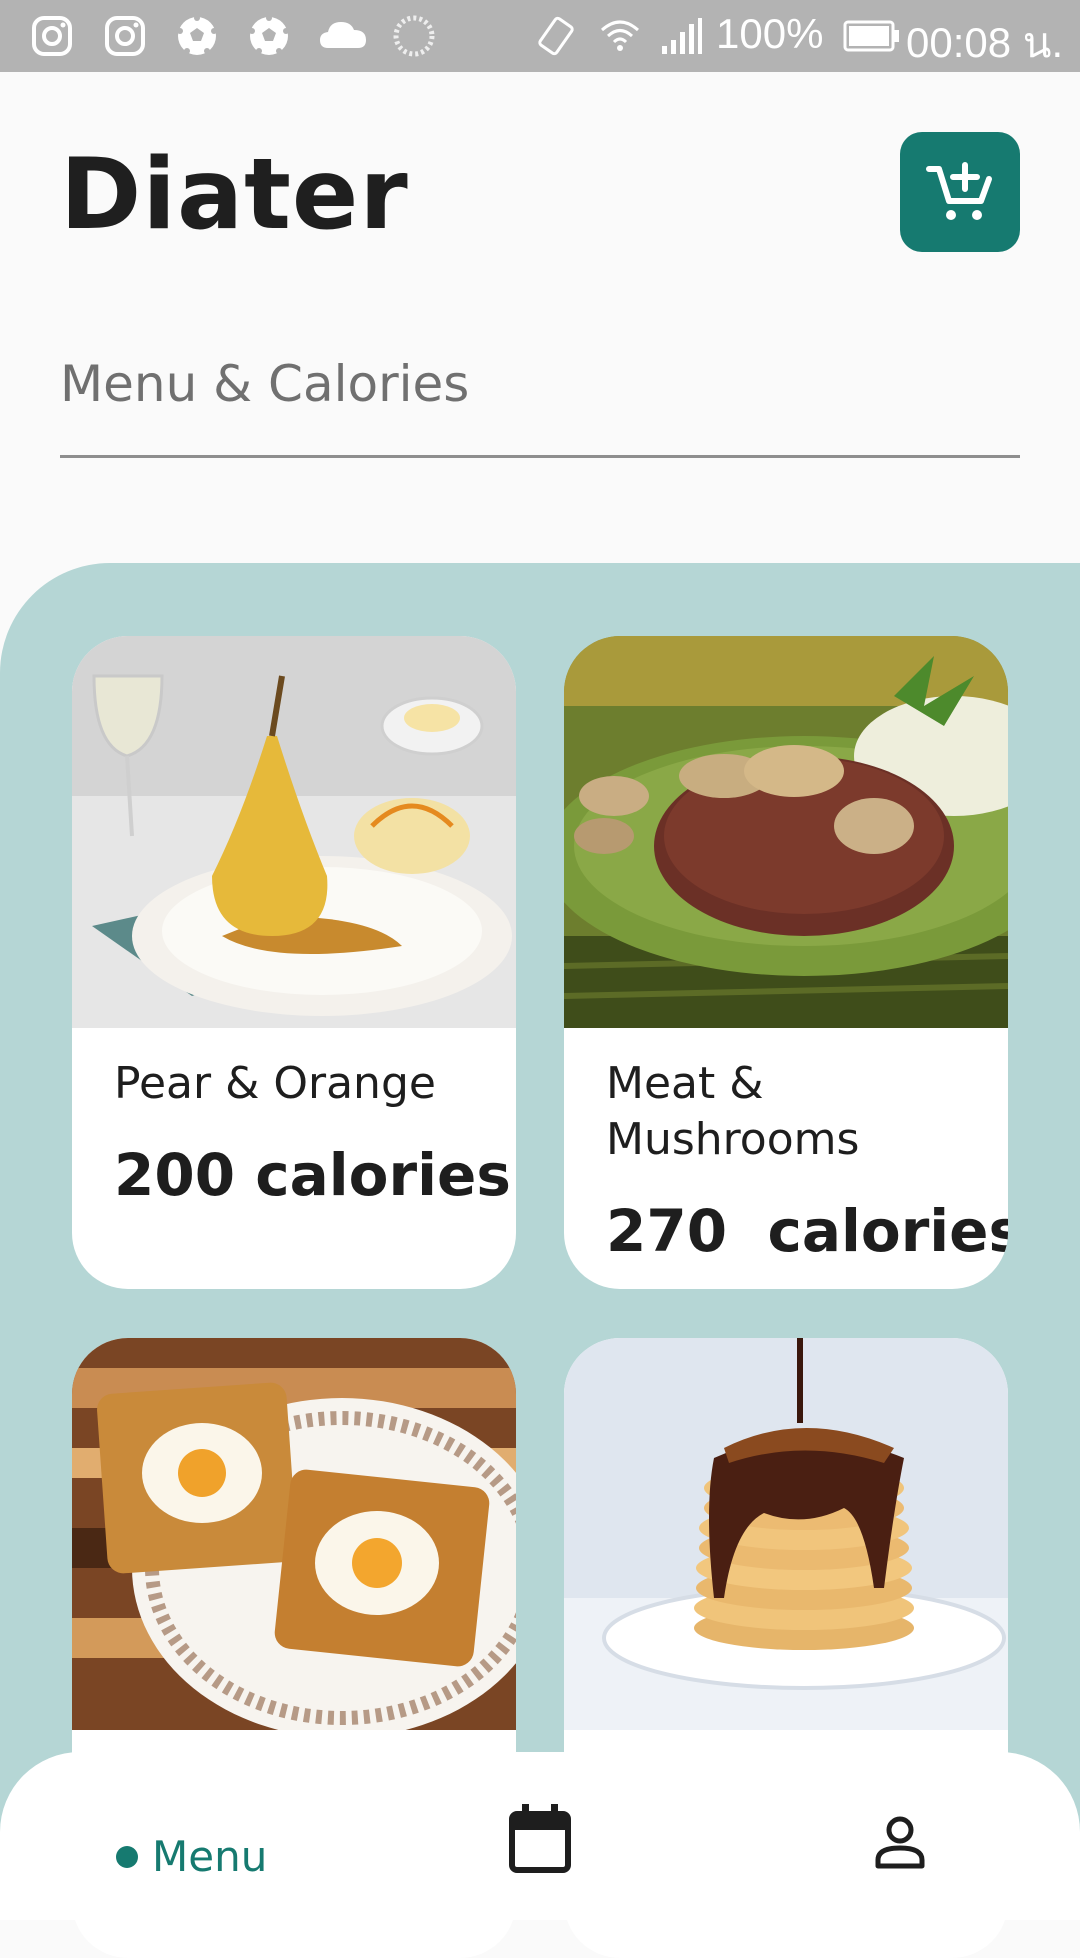 The image size is (1080, 1958). I want to click on wifi-icon, so click(620, 35).